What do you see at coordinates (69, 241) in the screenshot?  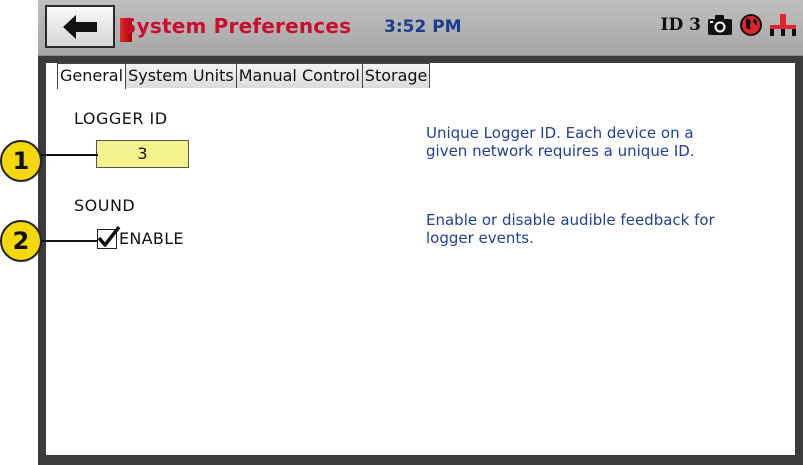 I see `callout-2-leader` at bounding box center [69, 241].